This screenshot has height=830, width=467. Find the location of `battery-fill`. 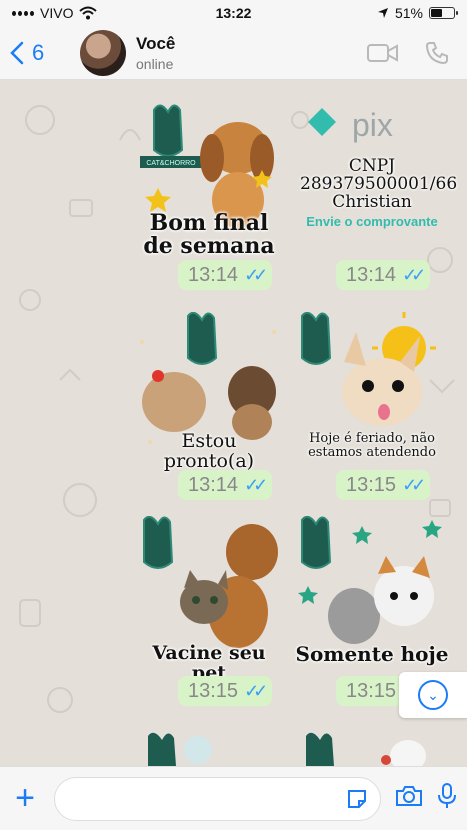

battery-fill is located at coordinates (437, 13).